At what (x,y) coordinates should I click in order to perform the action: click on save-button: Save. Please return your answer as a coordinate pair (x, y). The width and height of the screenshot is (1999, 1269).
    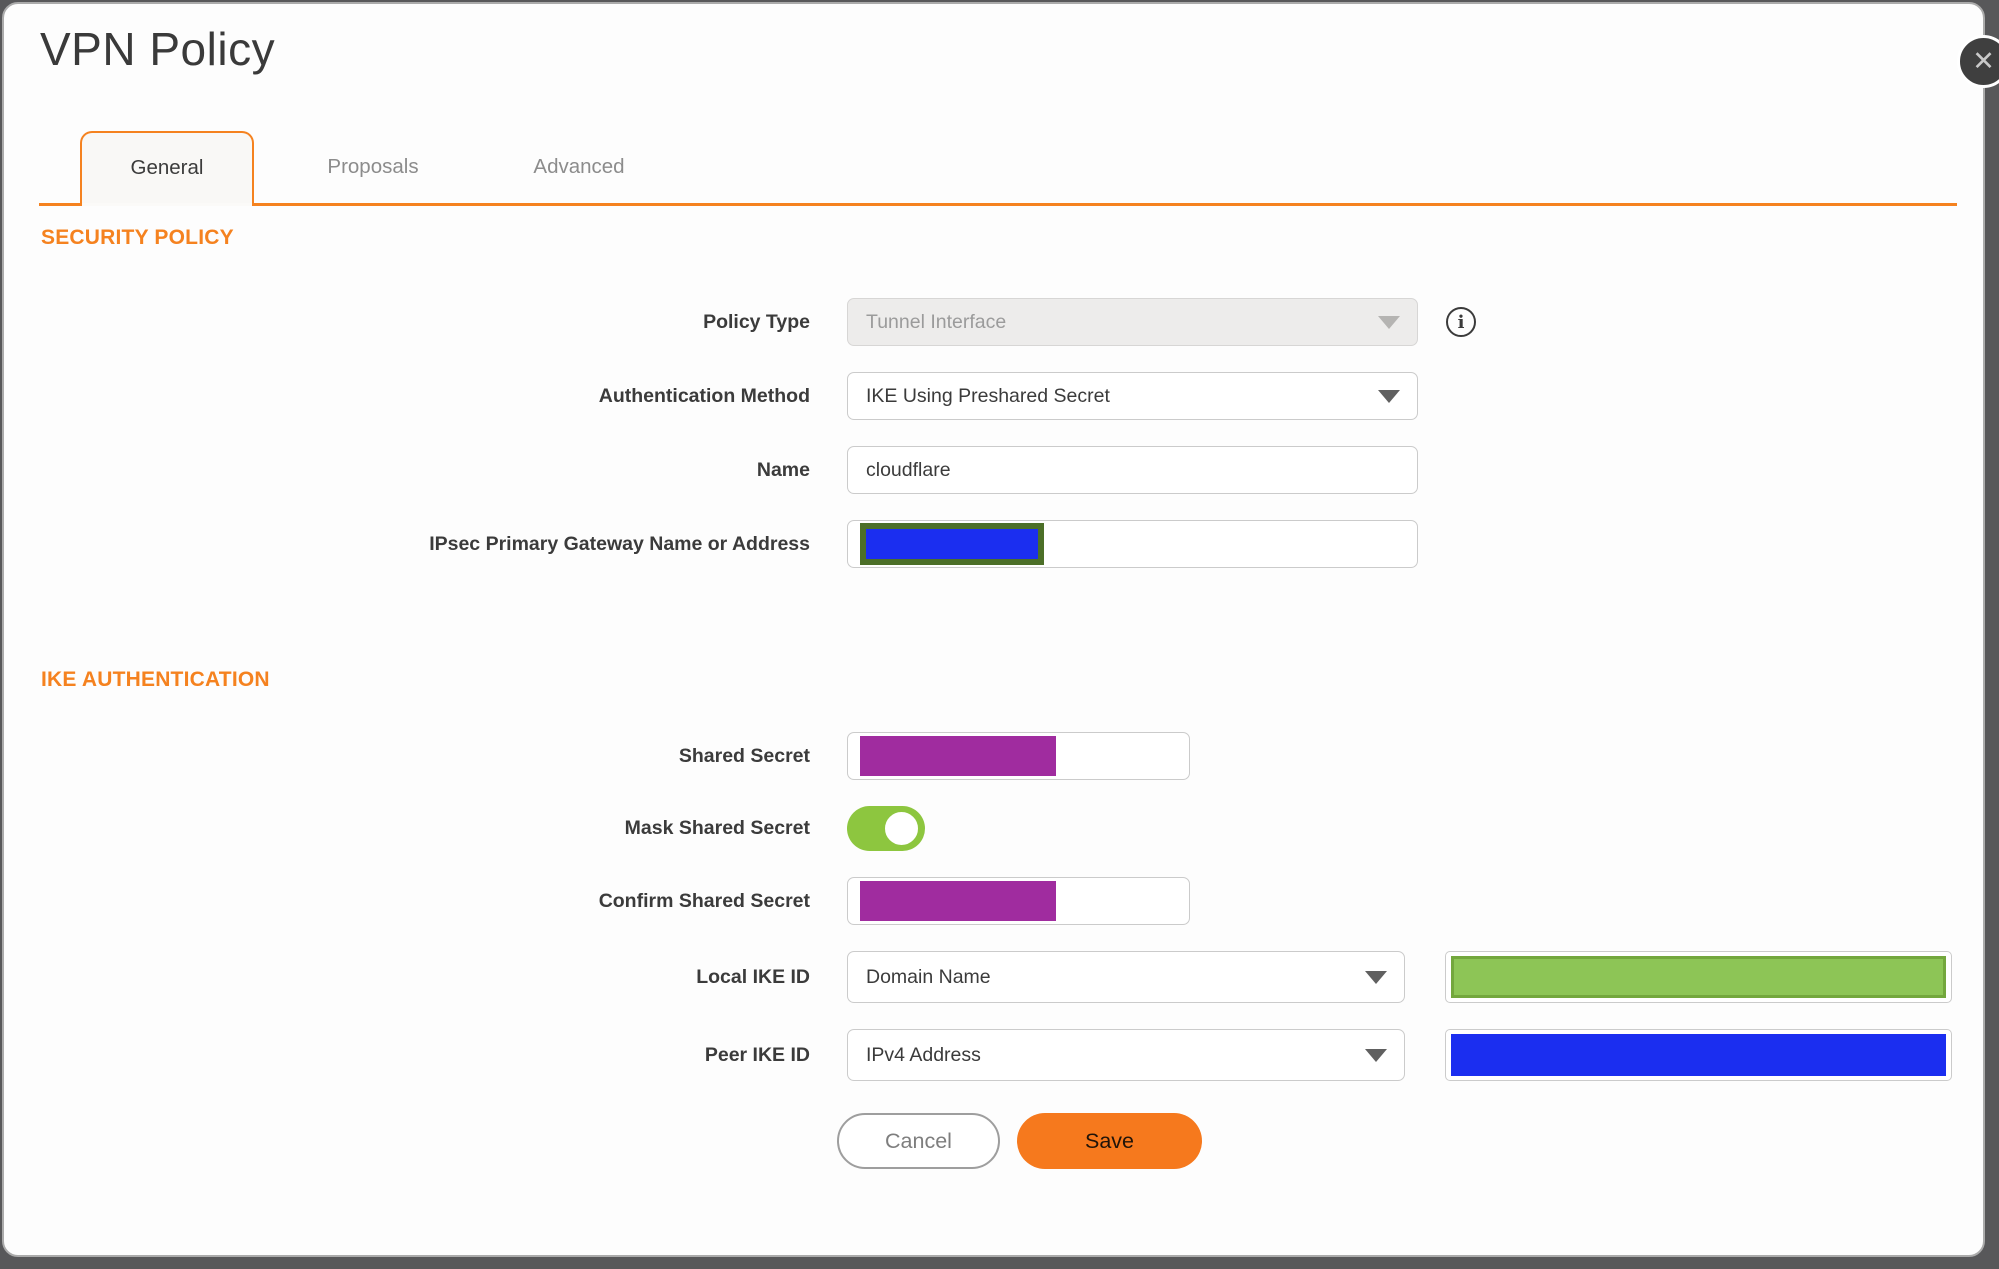
    Looking at the image, I should click on (1109, 1141).